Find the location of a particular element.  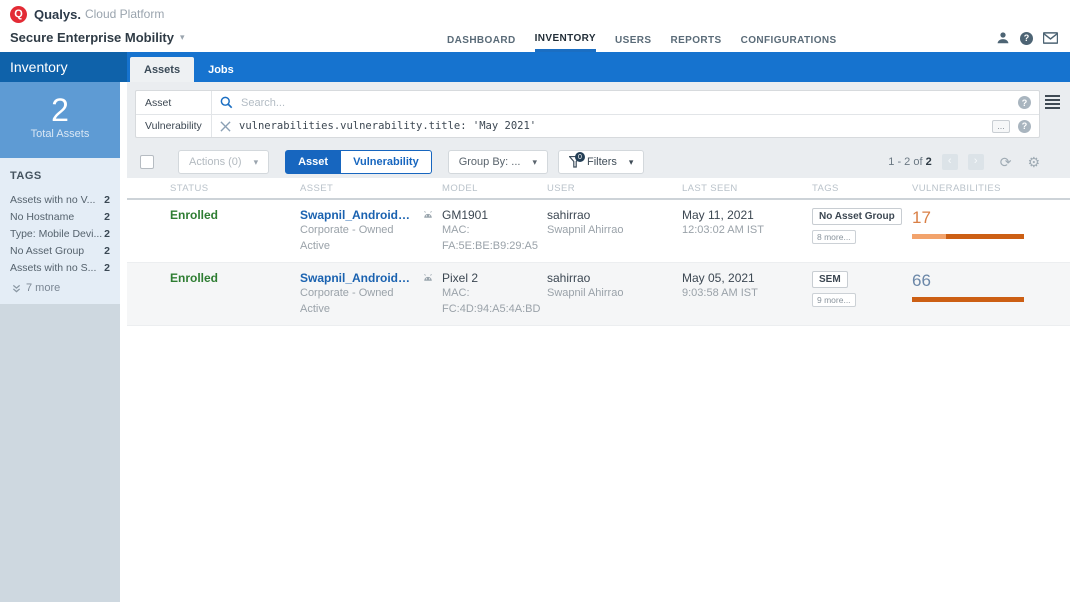

nav-dashboard: DASHBOARD is located at coordinates (481, 40).